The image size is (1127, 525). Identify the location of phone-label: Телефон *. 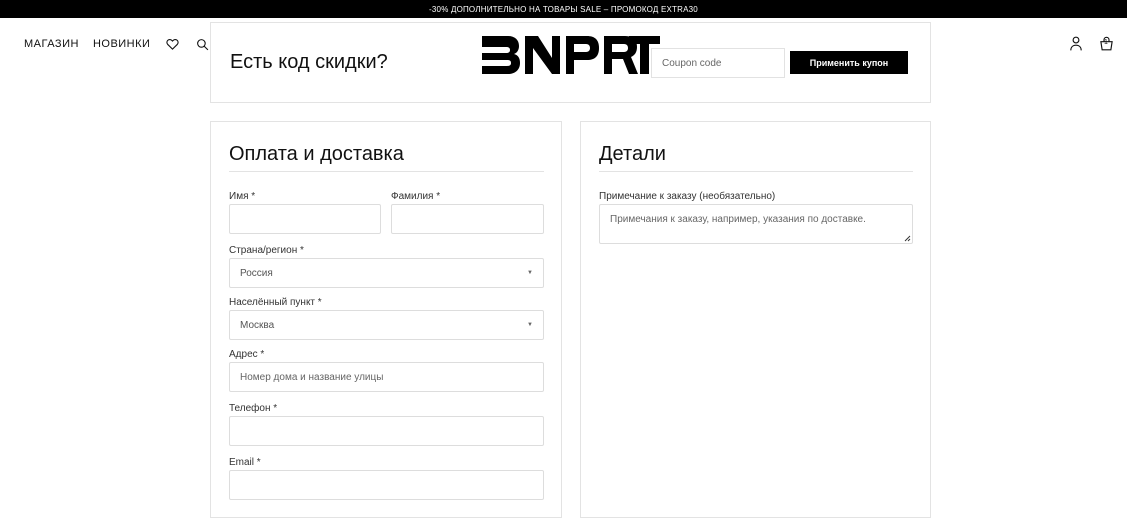
(253, 408).